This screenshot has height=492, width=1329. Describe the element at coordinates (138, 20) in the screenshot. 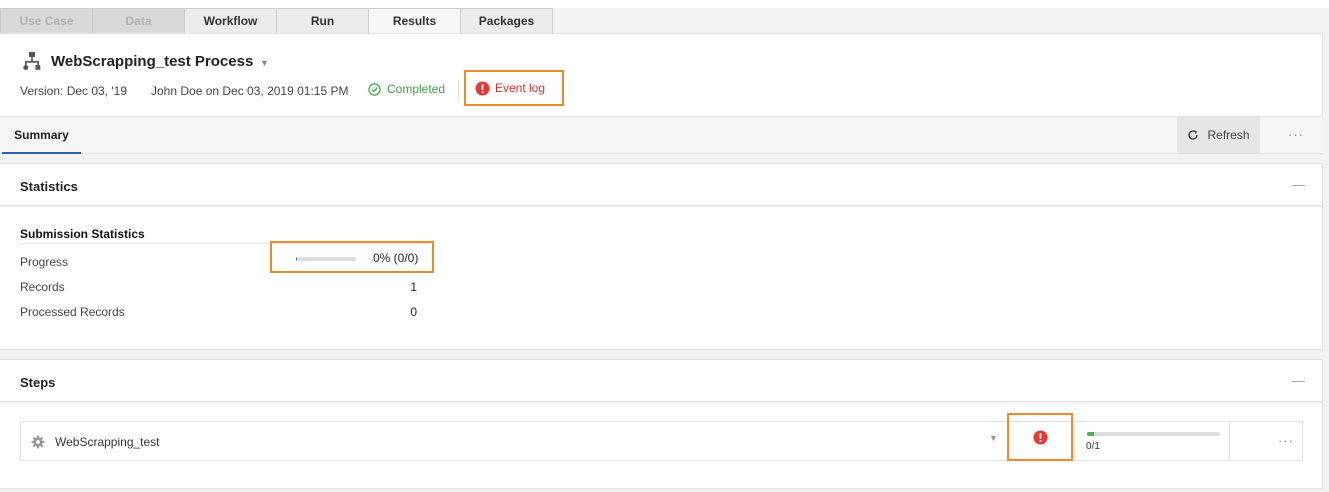

I see `tab-data: Data` at that location.